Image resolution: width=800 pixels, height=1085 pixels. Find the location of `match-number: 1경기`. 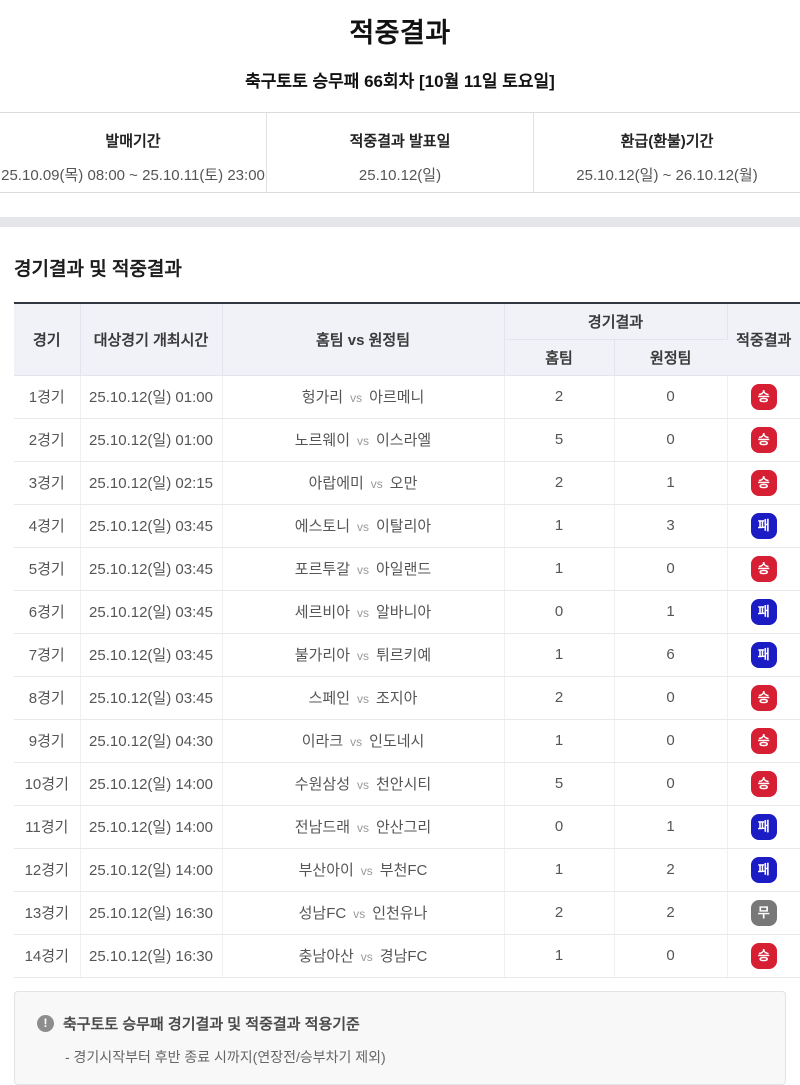

match-number: 1경기 is located at coordinates (47, 397).